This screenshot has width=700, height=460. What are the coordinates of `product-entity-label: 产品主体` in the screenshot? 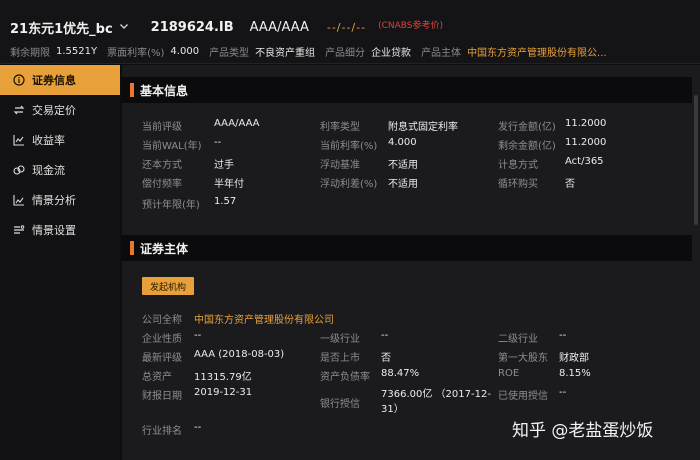 It's located at (441, 53).